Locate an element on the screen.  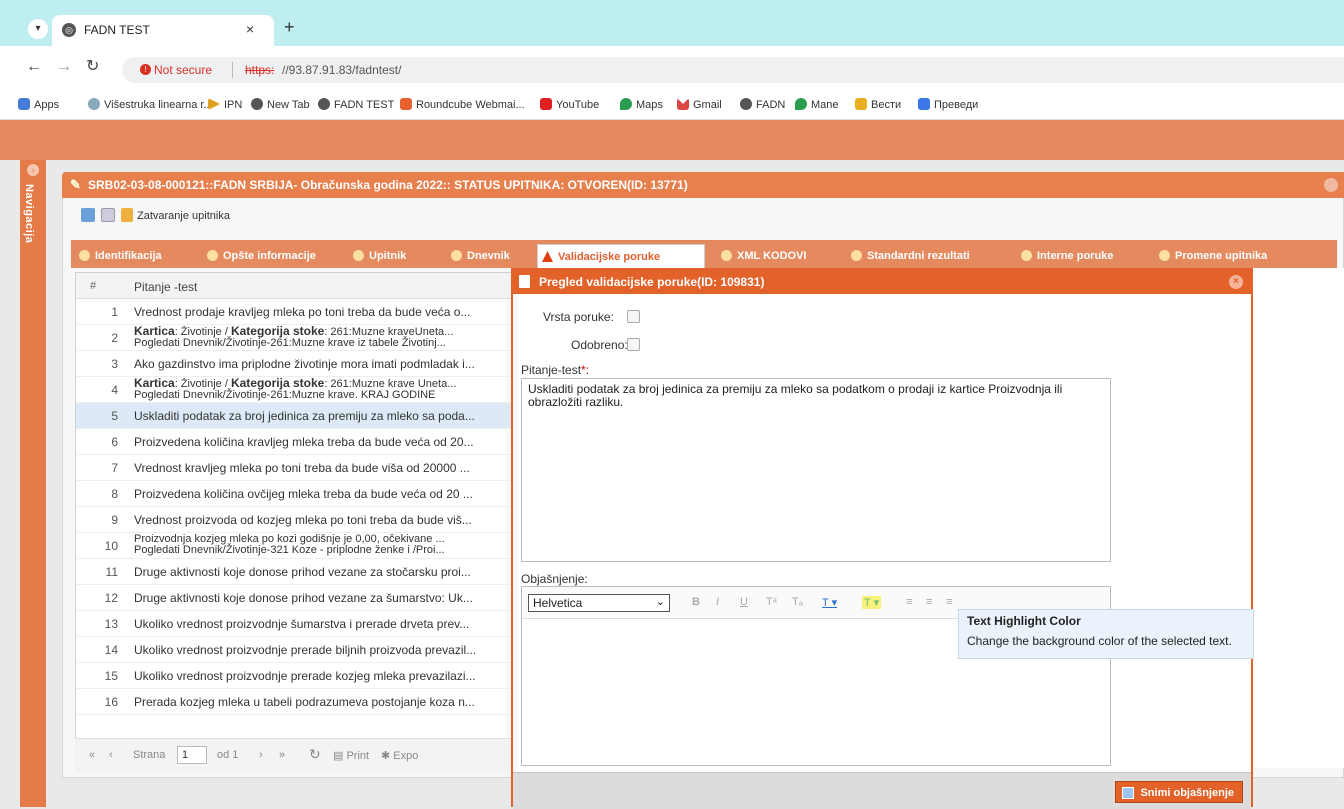
new-tab-button: + is located at coordinates (289, 27).